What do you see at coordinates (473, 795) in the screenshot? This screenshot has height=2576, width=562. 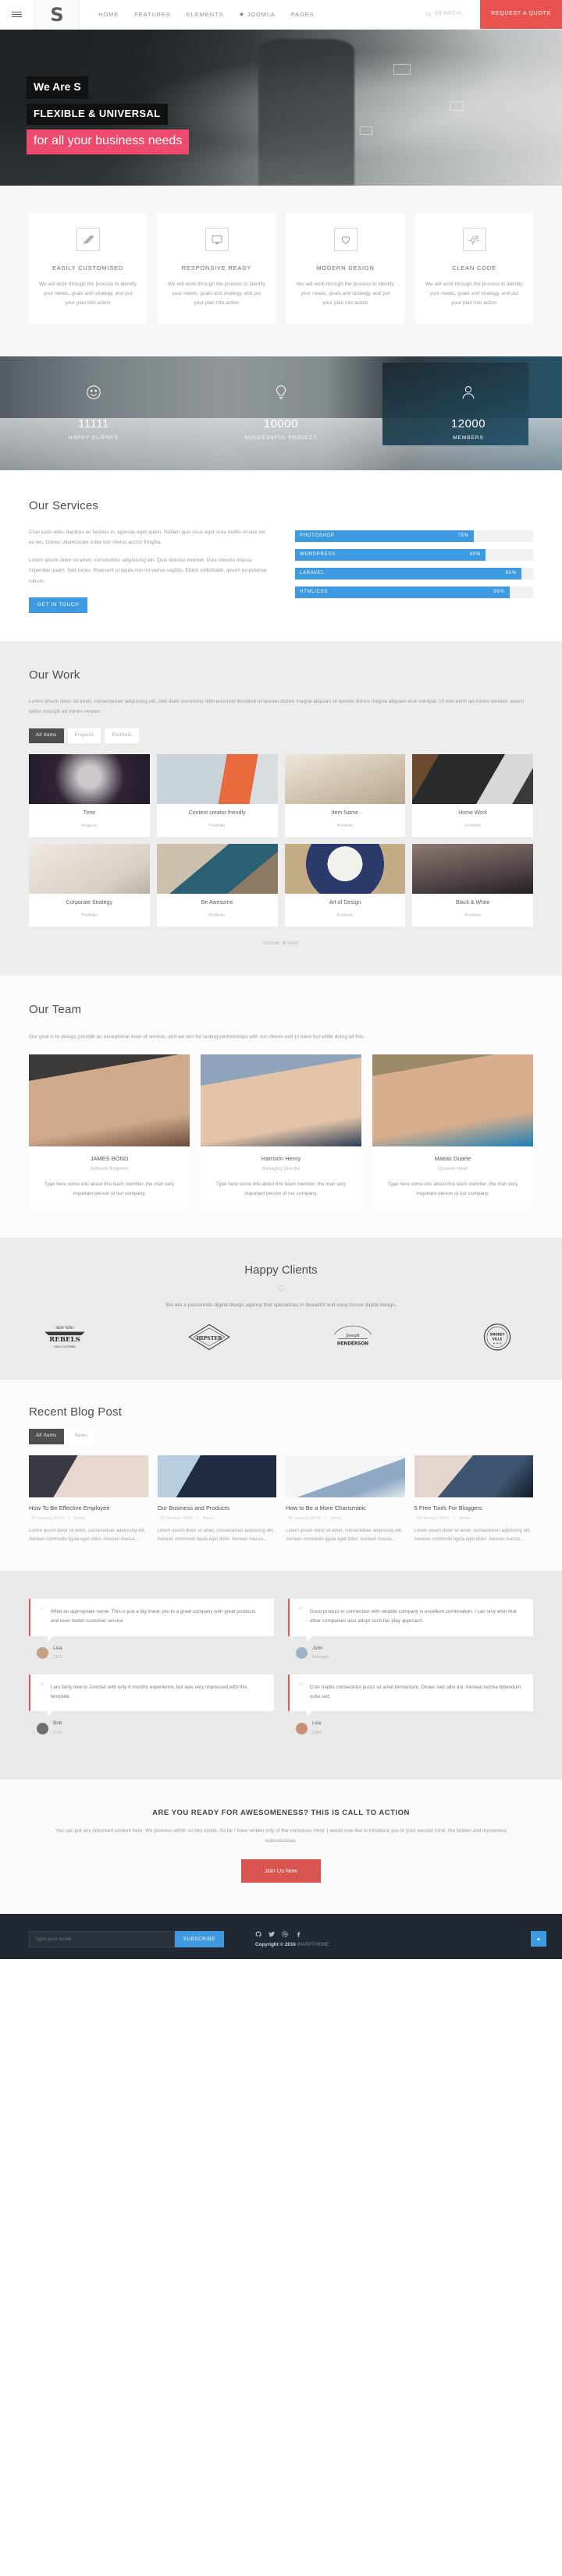 I see `portfolio-item: Home Work Portfolio` at bounding box center [473, 795].